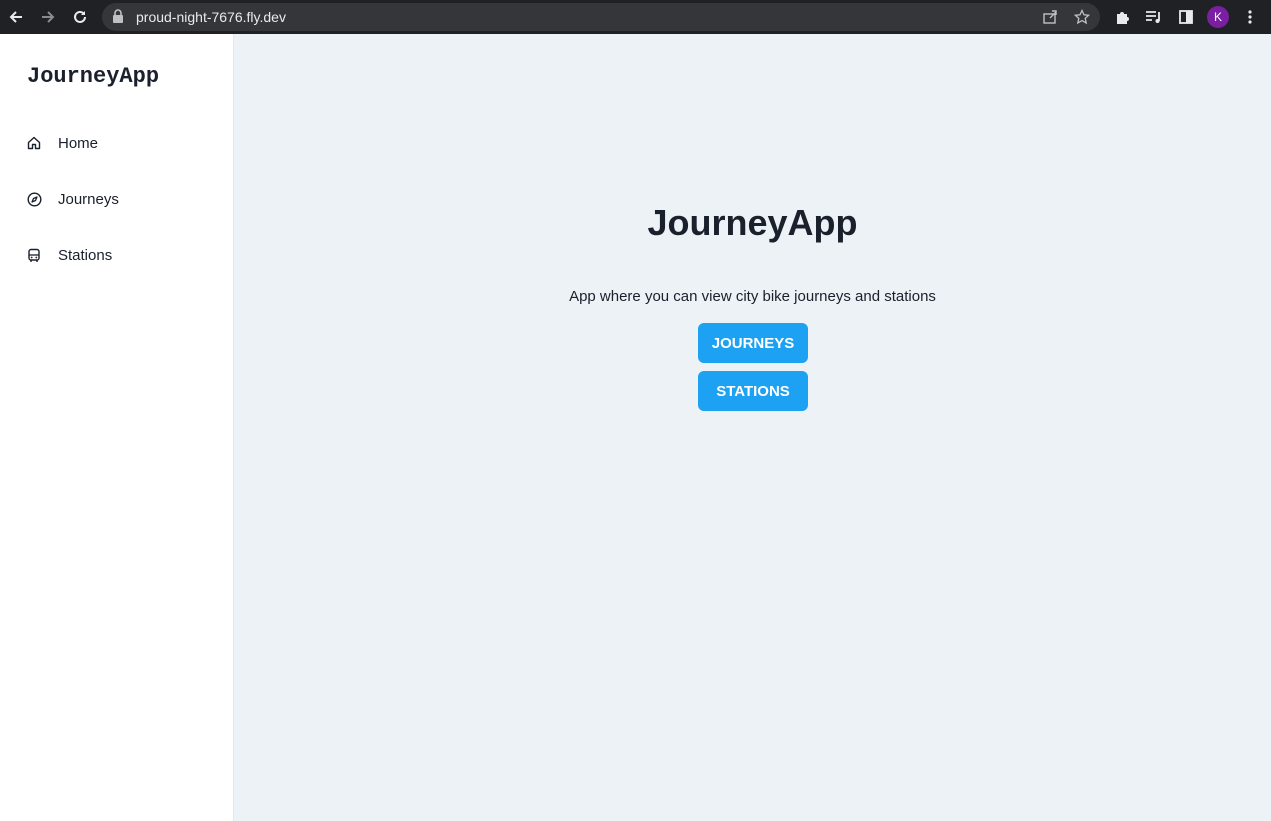  I want to click on home-icon, so click(34, 143).